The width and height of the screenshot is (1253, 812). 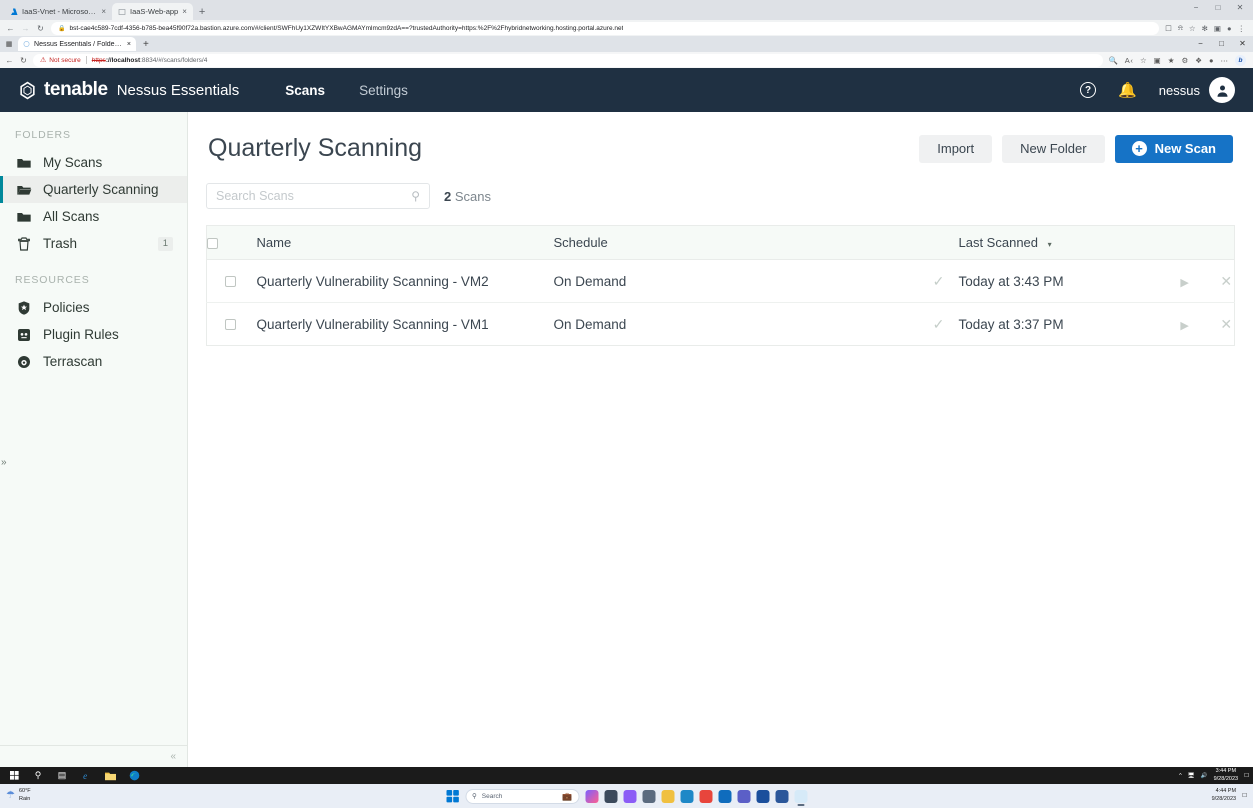 What do you see at coordinates (736, 242) in the screenshot?
I see `column-header-schedule: Schedule` at bounding box center [736, 242].